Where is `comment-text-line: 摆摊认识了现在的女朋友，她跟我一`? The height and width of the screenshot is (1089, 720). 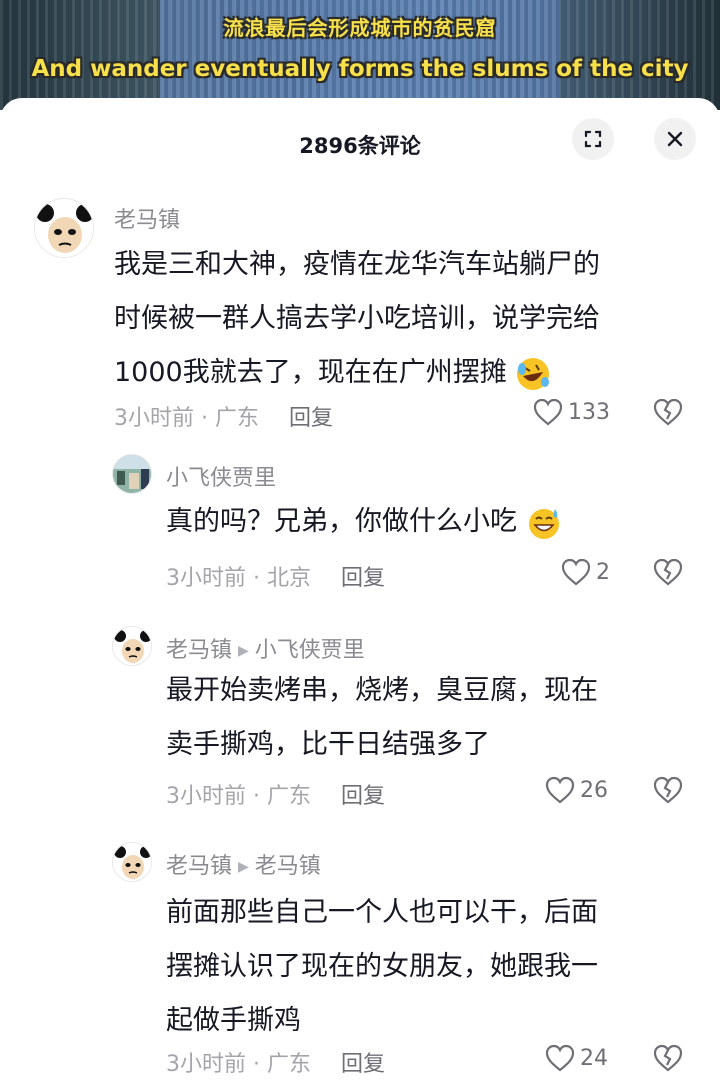 comment-text-line: 摆摊认识了现在的女朋友，她跟我一 is located at coordinates (382, 966).